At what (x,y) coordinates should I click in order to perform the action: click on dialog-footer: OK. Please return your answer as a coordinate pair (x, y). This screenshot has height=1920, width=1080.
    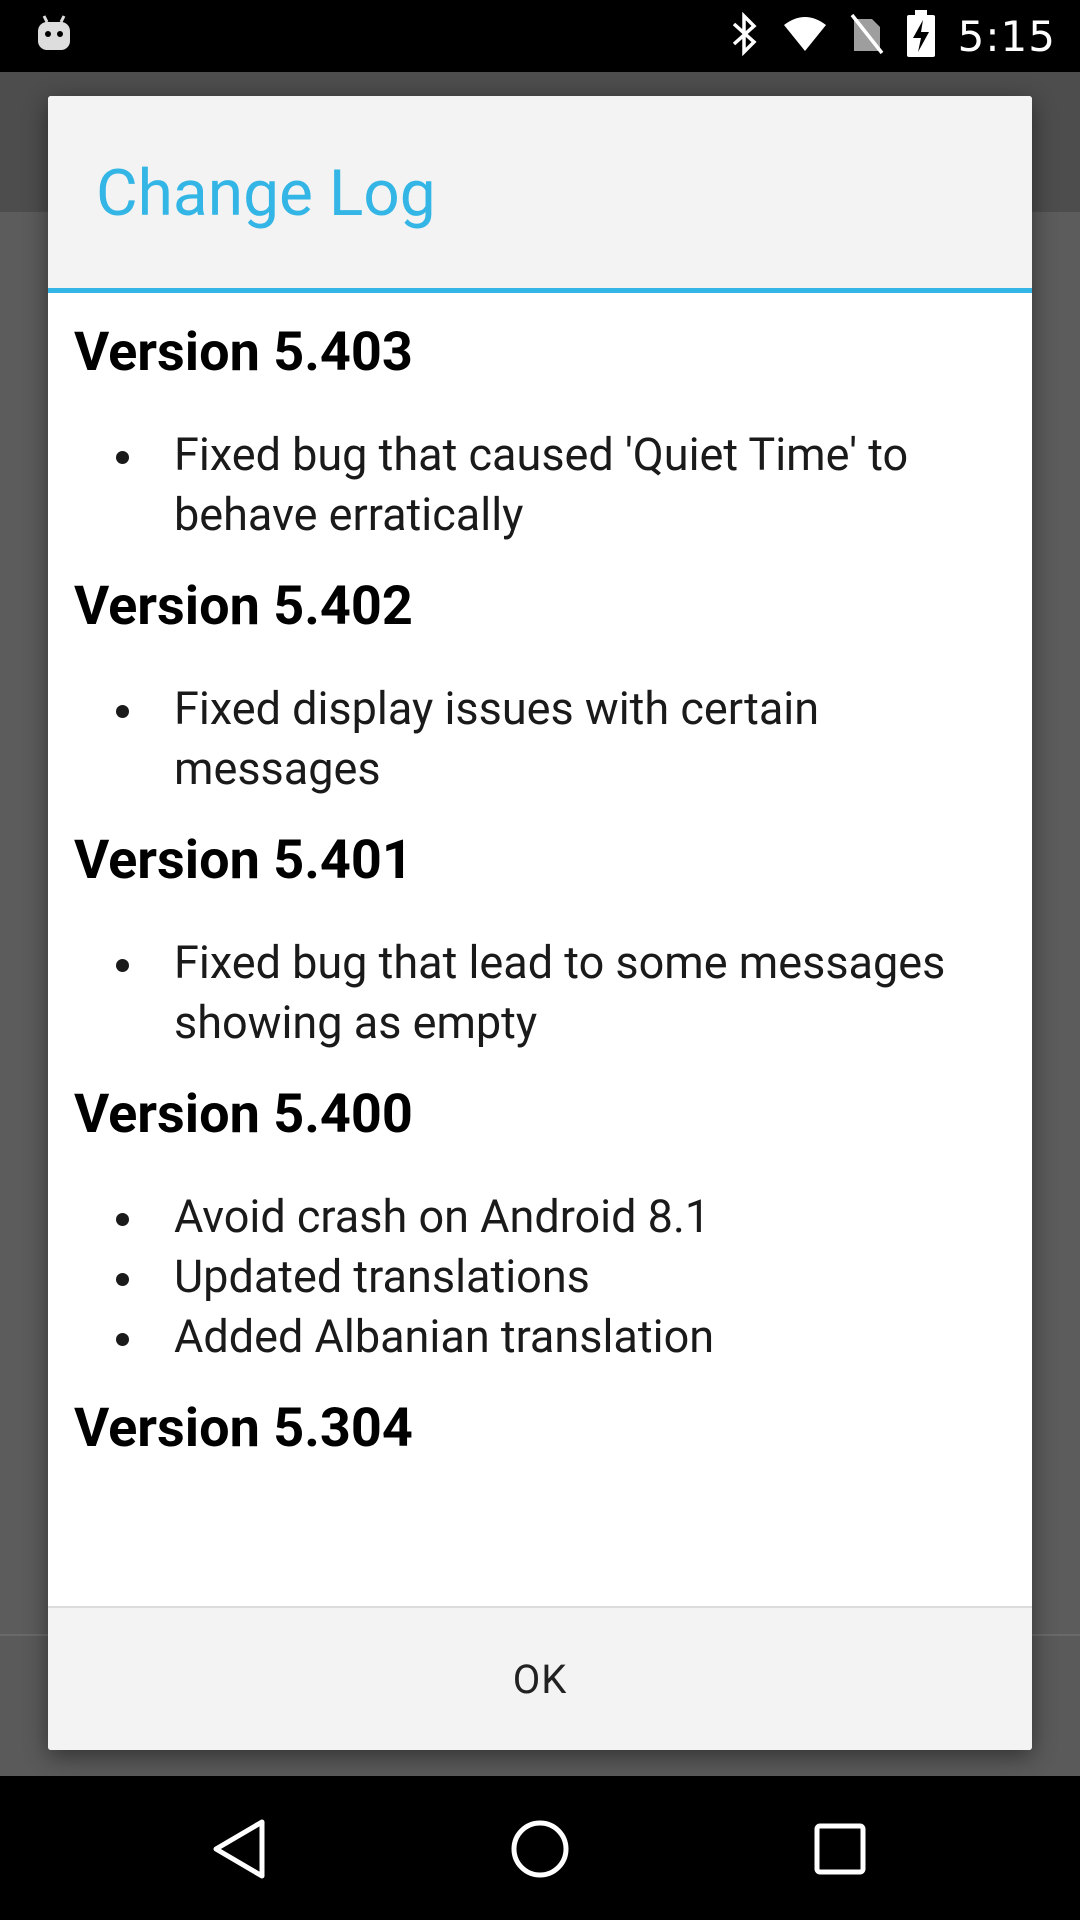
    Looking at the image, I should click on (540, 1678).